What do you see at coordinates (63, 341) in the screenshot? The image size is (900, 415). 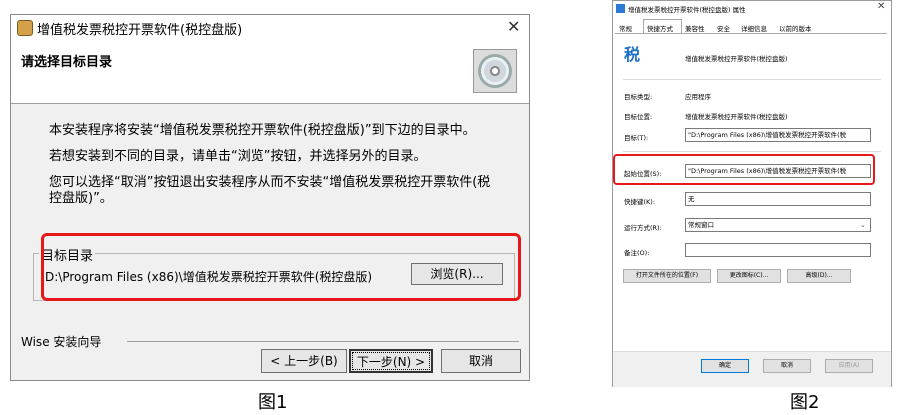 I see `wizard-label: Wise 安装向导` at bounding box center [63, 341].